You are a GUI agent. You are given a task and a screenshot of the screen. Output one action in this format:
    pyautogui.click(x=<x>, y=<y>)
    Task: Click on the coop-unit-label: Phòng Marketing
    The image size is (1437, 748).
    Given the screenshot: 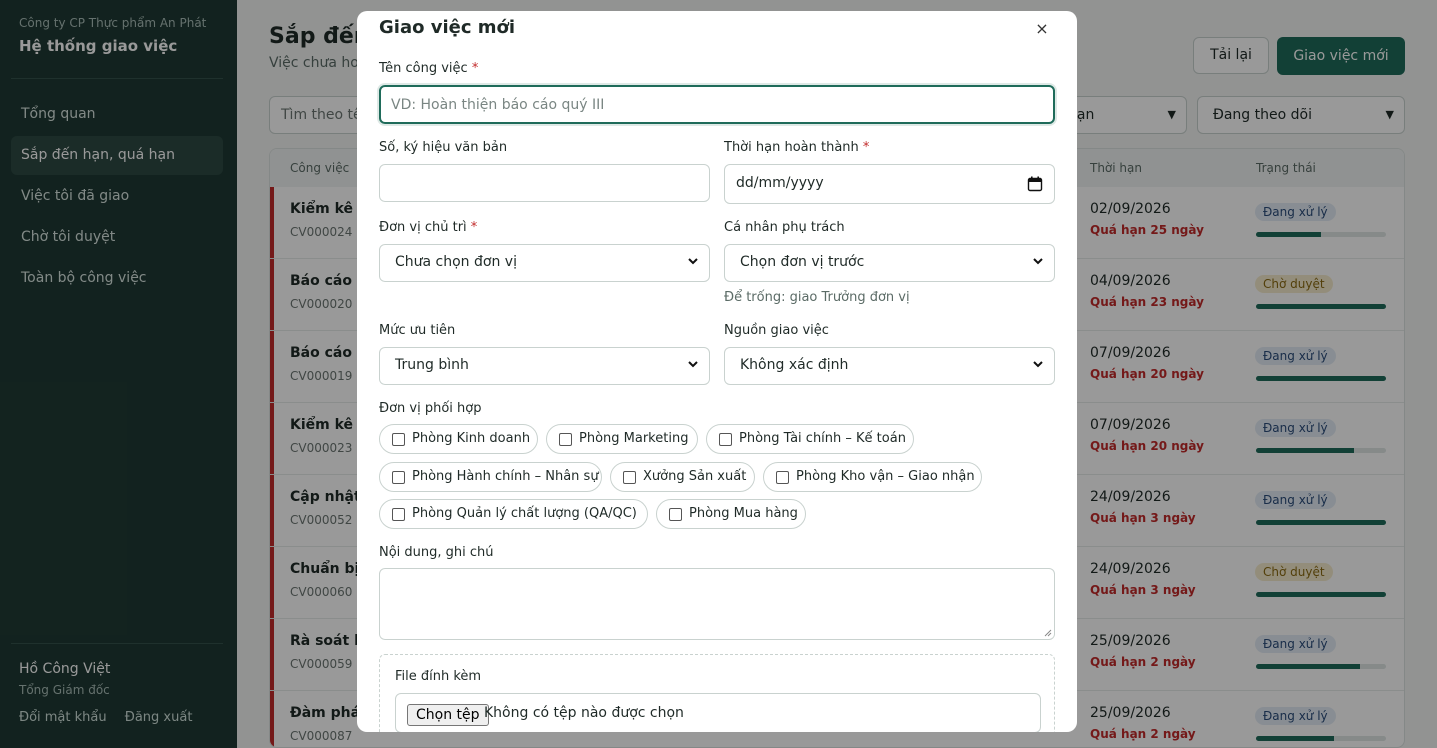 What is the action you would take?
    pyautogui.click(x=634, y=438)
    